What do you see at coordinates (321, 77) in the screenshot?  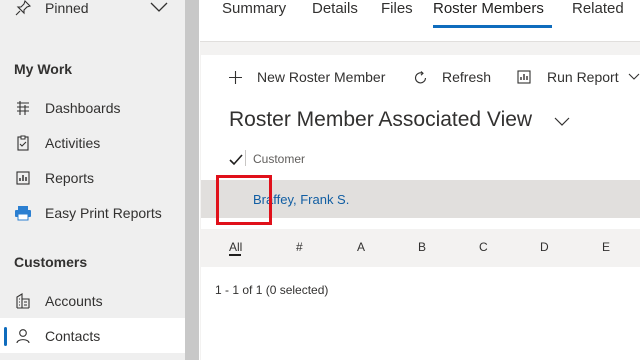 I see `new-roster-member-label: New Roster Member` at bounding box center [321, 77].